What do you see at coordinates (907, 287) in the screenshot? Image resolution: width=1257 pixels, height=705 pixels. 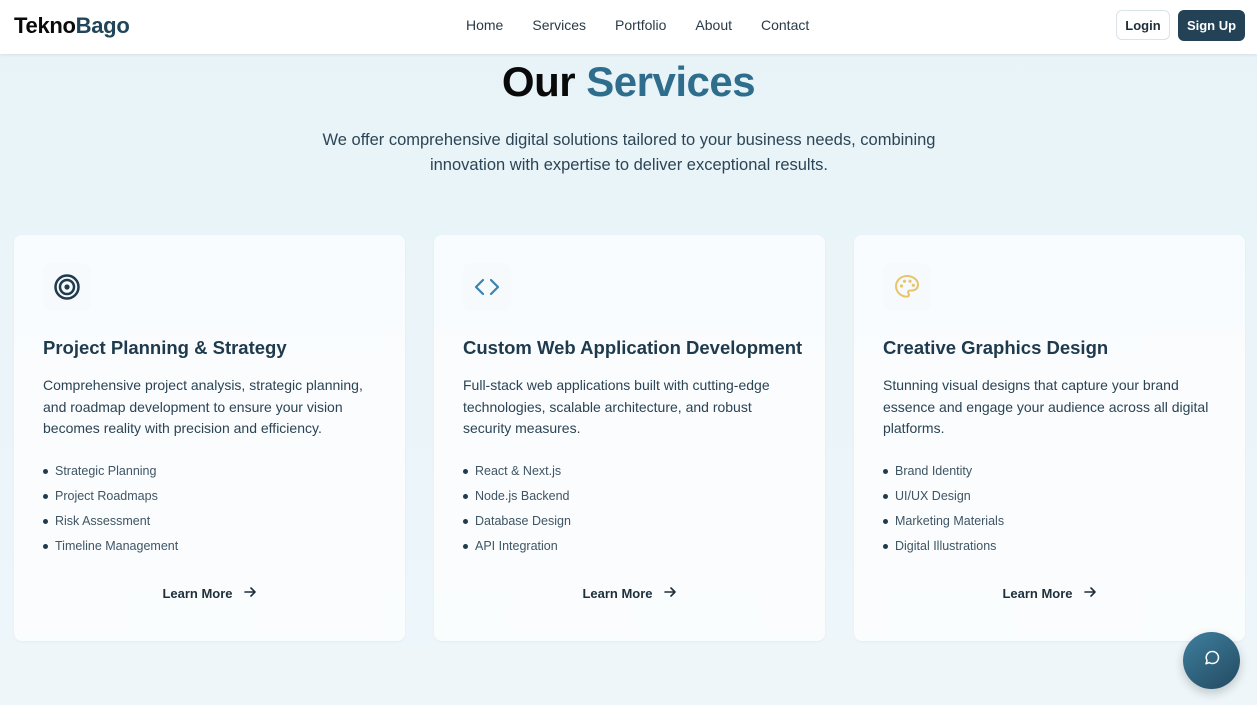 I see `palette-icon` at bounding box center [907, 287].